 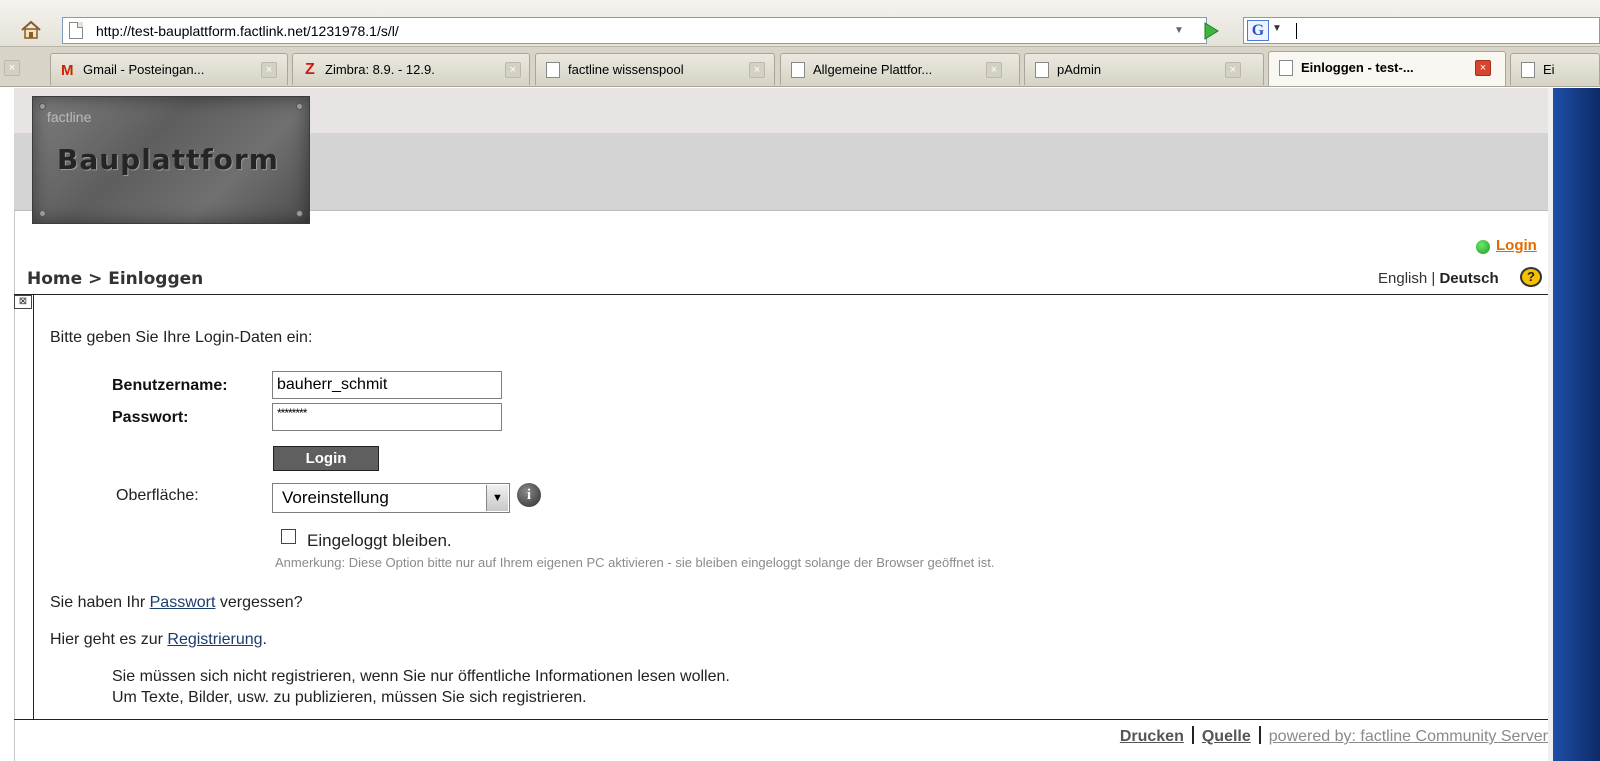 I want to click on username-label: Benutzername:, so click(x=170, y=385).